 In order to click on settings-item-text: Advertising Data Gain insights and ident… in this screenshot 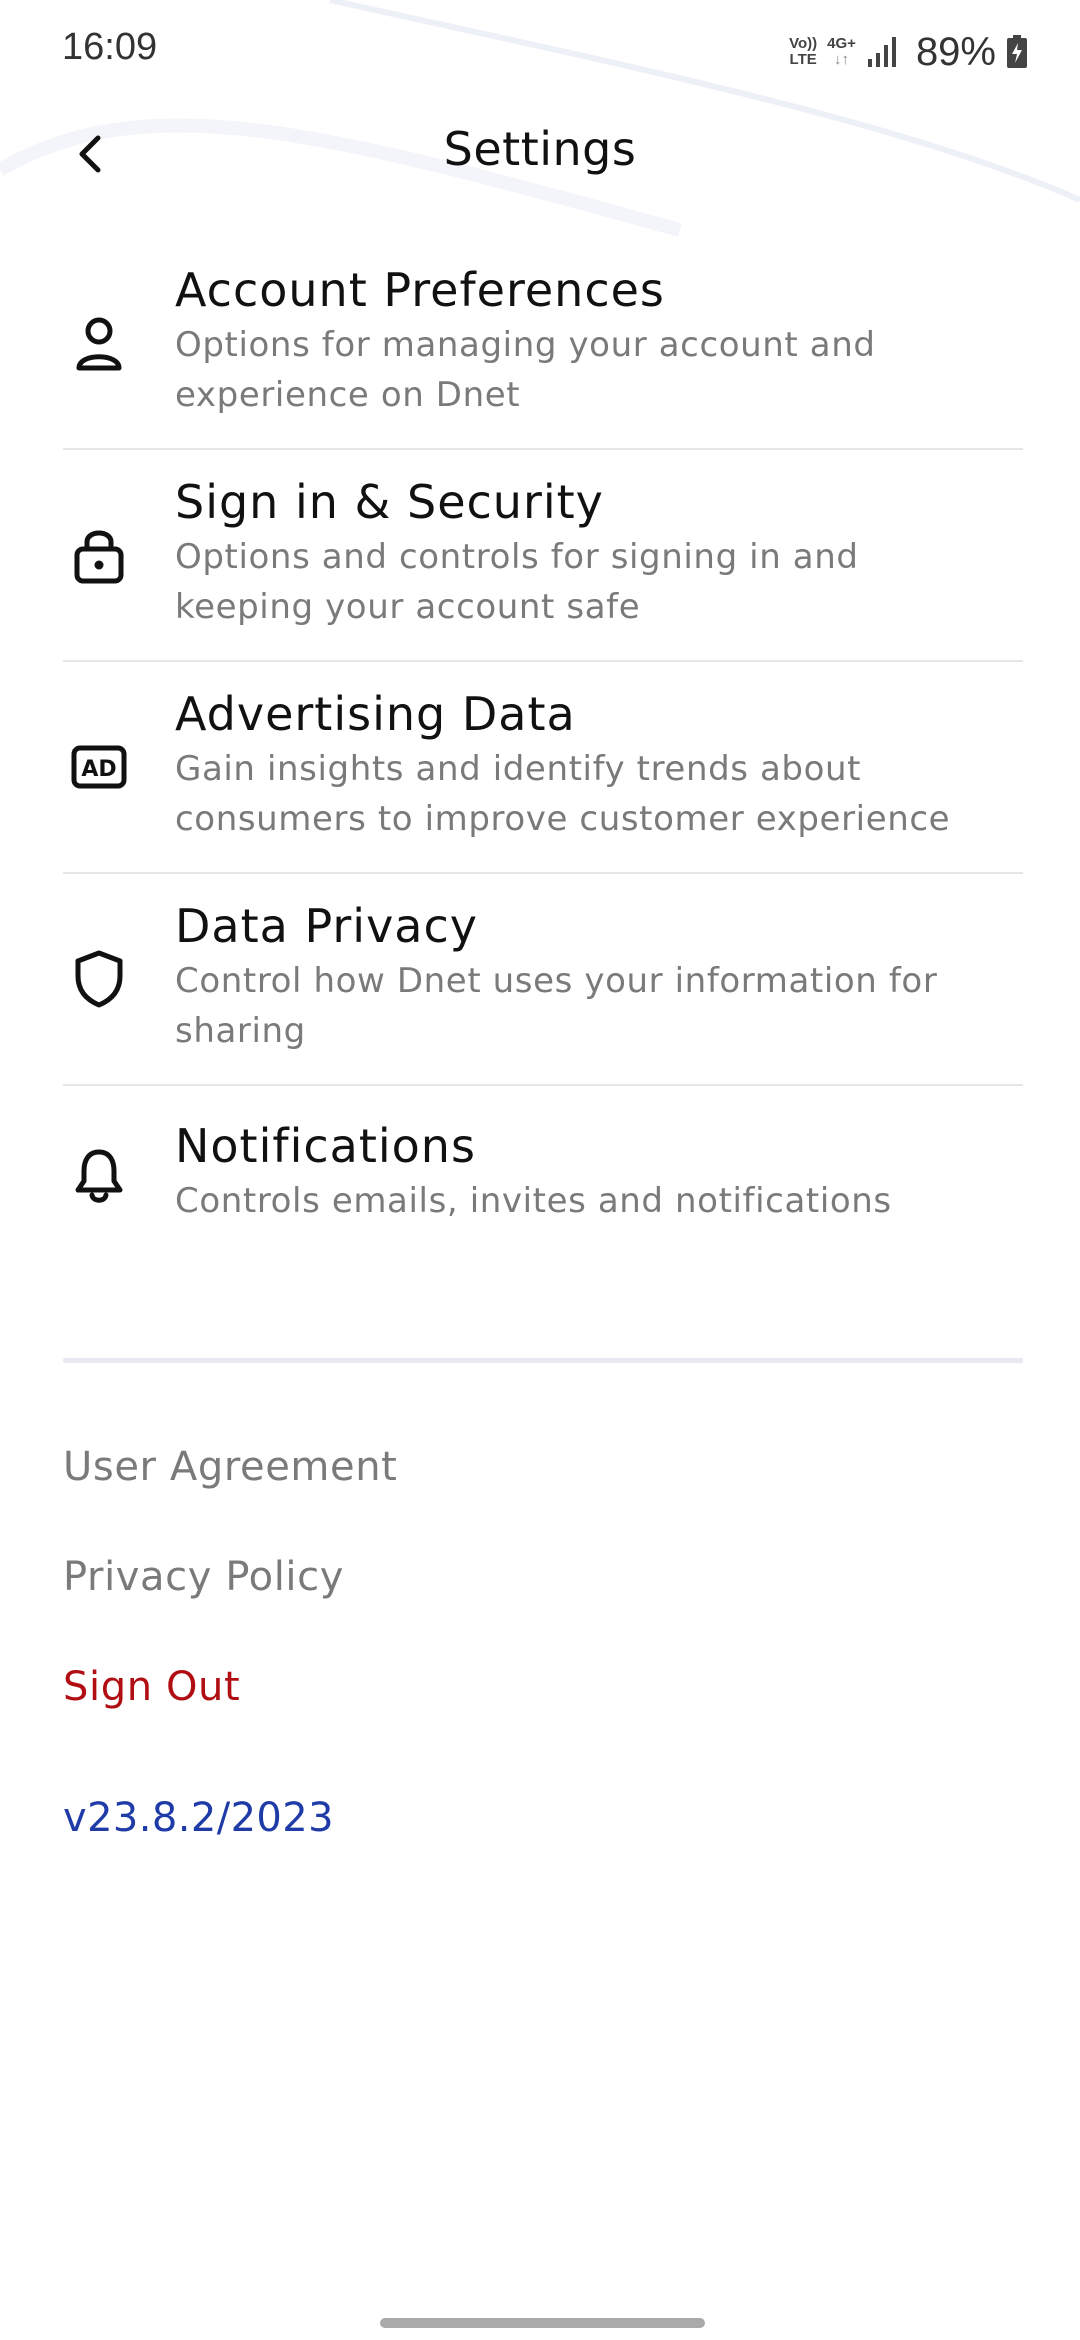, I will do `click(599, 765)`.